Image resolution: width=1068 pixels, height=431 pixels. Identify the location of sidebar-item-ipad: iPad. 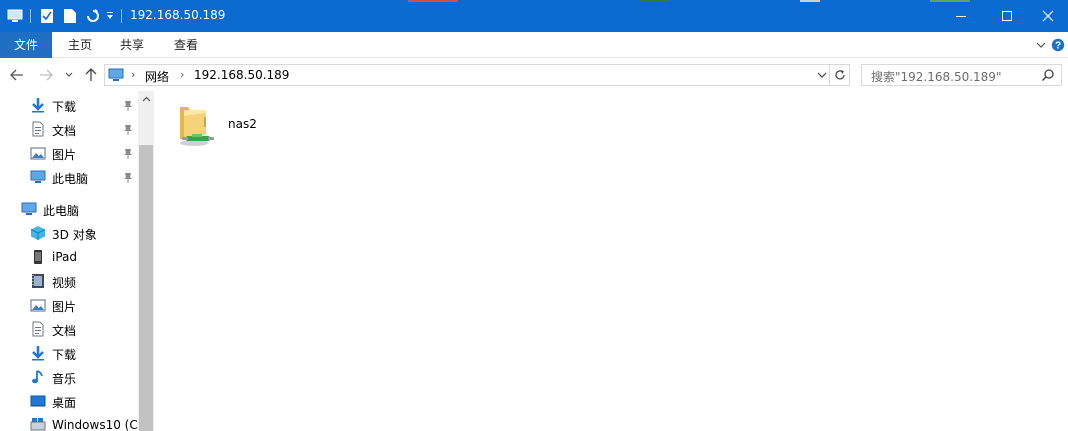
(69, 257).